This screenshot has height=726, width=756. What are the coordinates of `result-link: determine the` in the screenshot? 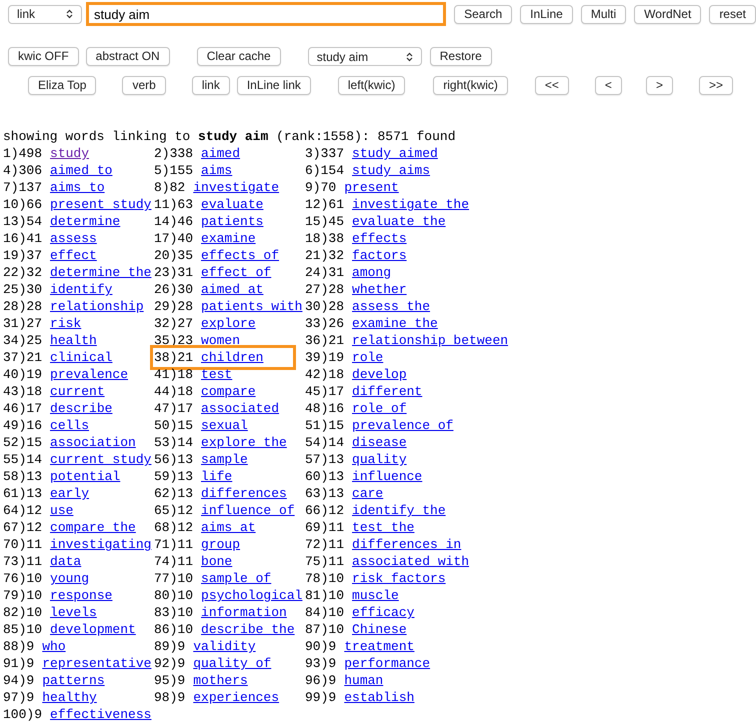 It's located at (101, 272).